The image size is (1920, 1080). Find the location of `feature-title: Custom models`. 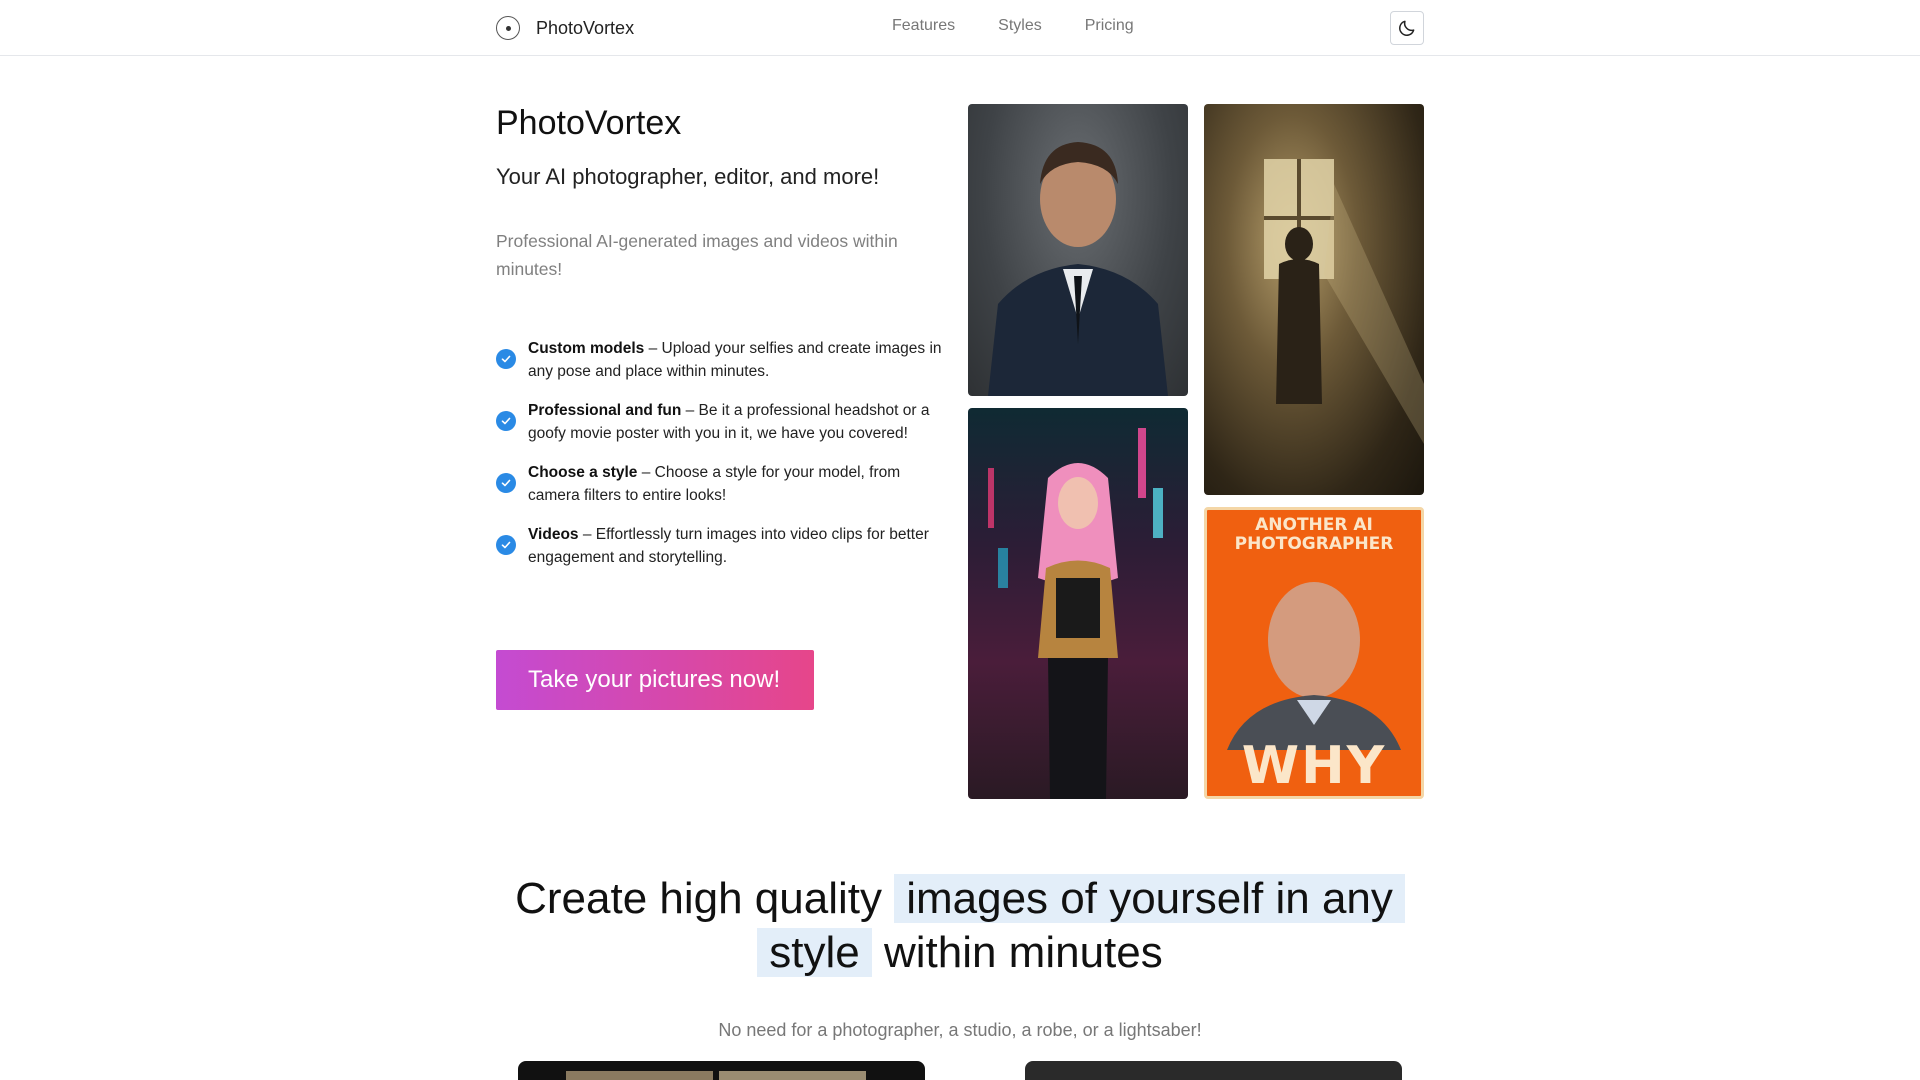

feature-title: Custom models is located at coordinates (586, 348).